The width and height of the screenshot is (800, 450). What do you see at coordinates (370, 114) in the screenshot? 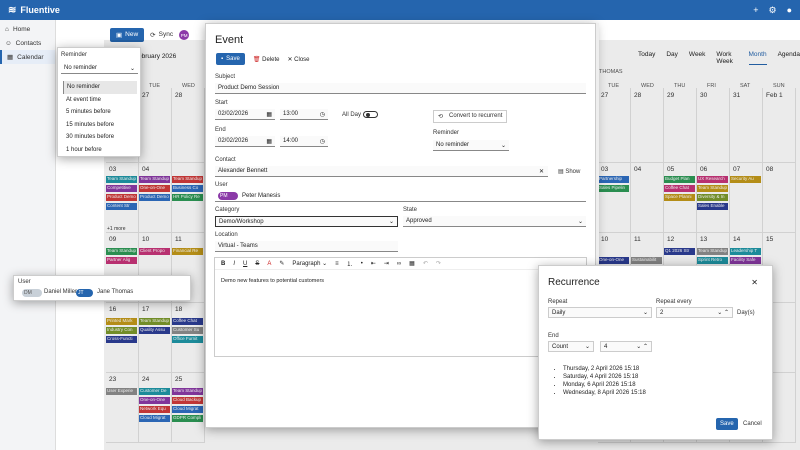
I see `allday-toggle` at bounding box center [370, 114].